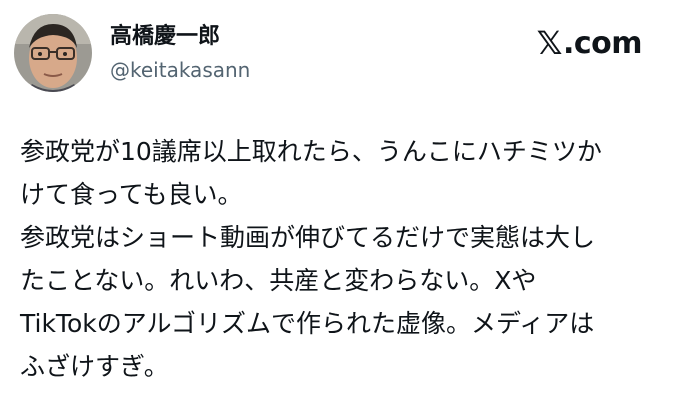 The width and height of the screenshot is (680, 412). Describe the element at coordinates (180, 37) in the screenshot. I see `author-display-name: 高橋慶一郎` at that location.